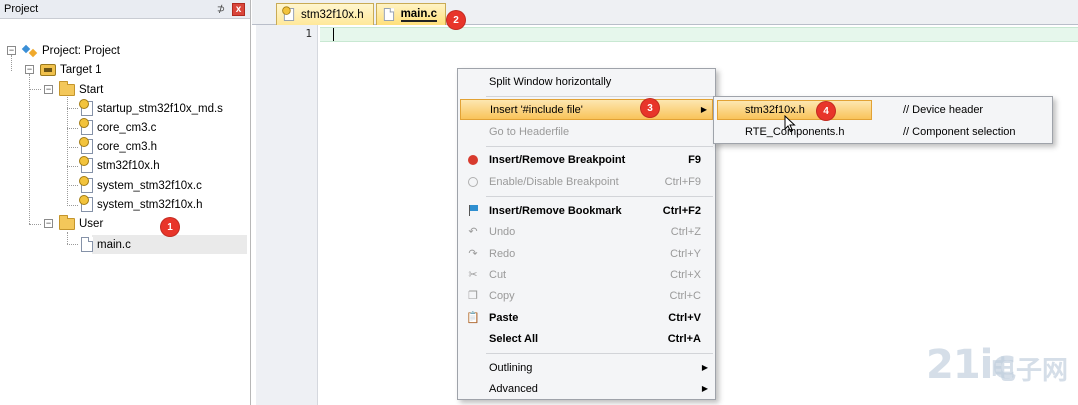 Image resolution: width=1078 pixels, height=405 pixels. I want to click on undo-icon: ↶, so click(473, 232).